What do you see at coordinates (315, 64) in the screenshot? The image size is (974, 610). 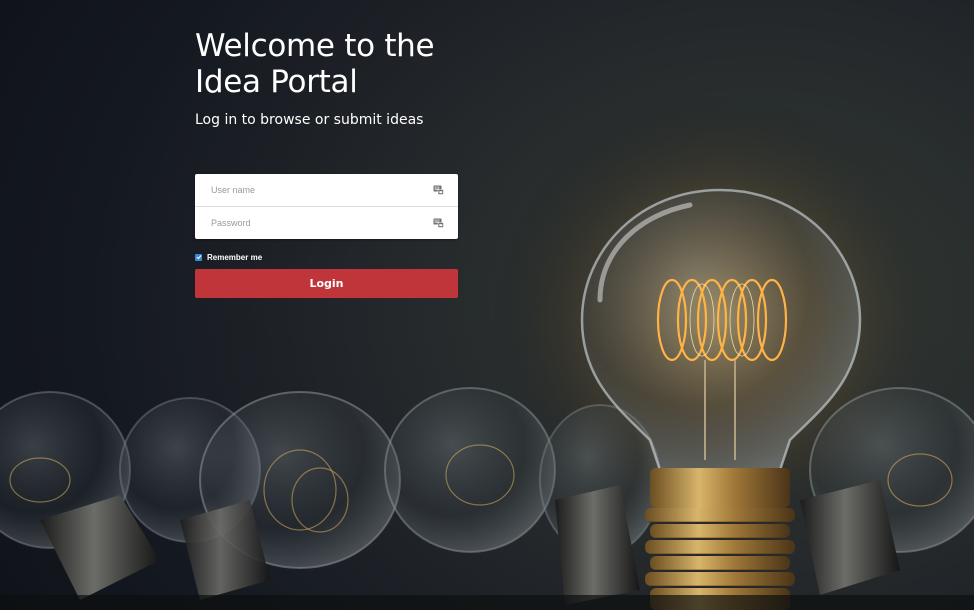 I see `page-title: Welcome to the Idea Portal` at bounding box center [315, 64].